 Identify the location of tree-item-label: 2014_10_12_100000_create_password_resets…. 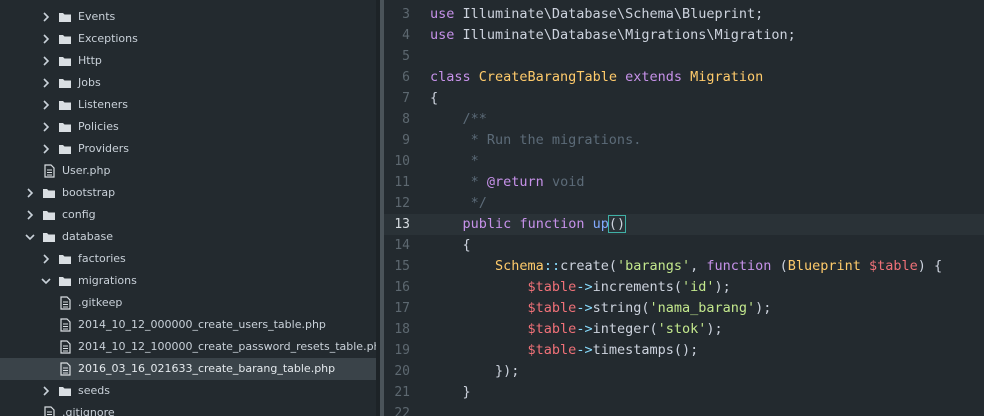
(227, 346).